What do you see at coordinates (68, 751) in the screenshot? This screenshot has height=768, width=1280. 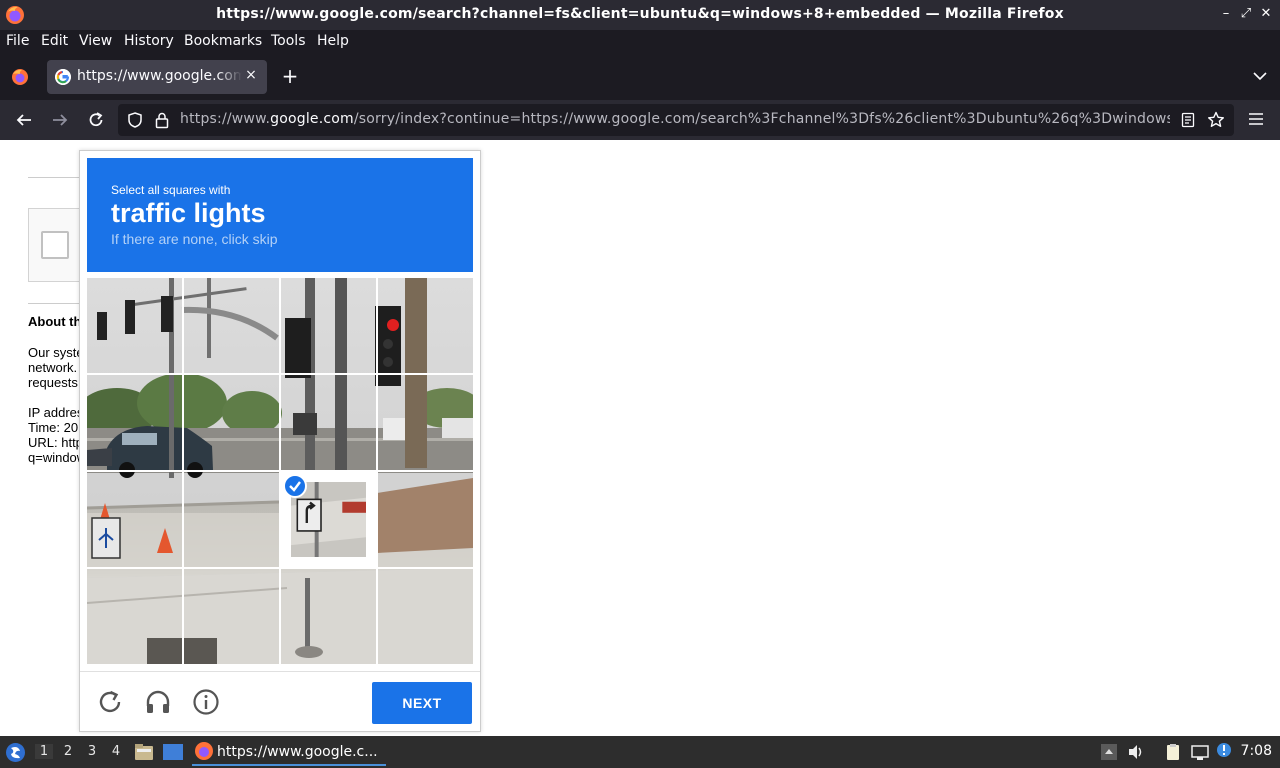 I see `workspace-2: 2` at bounding box center [68, 751].